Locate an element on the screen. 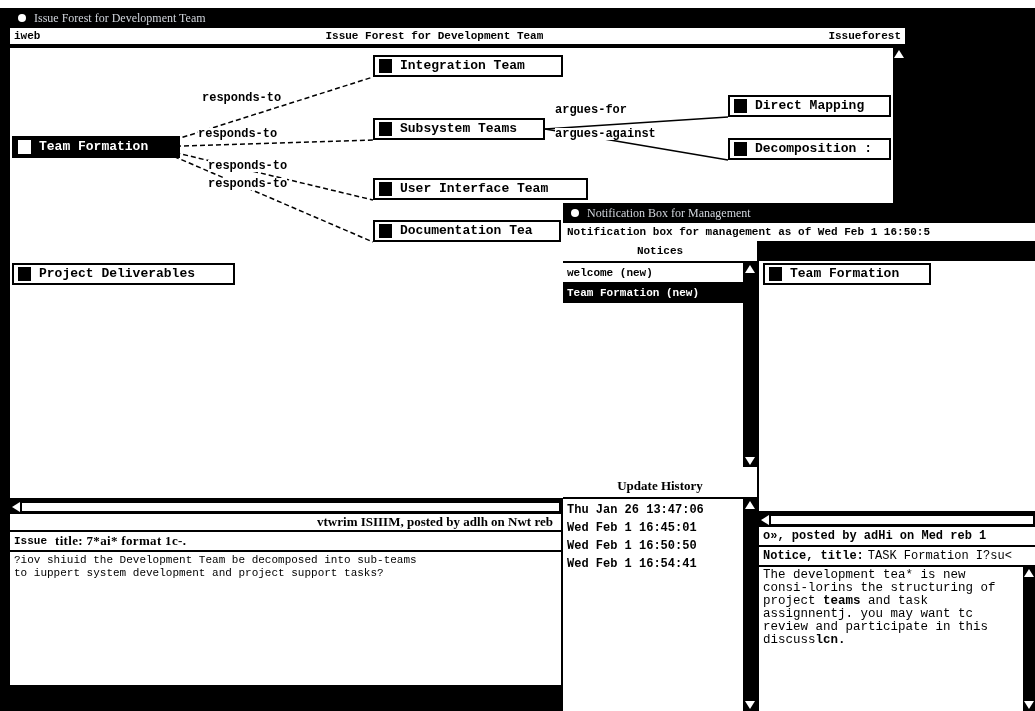 The width and height of the screenshot is (1035, 711). issue-node: Documentation Tea is located at coordinates (467, 231).